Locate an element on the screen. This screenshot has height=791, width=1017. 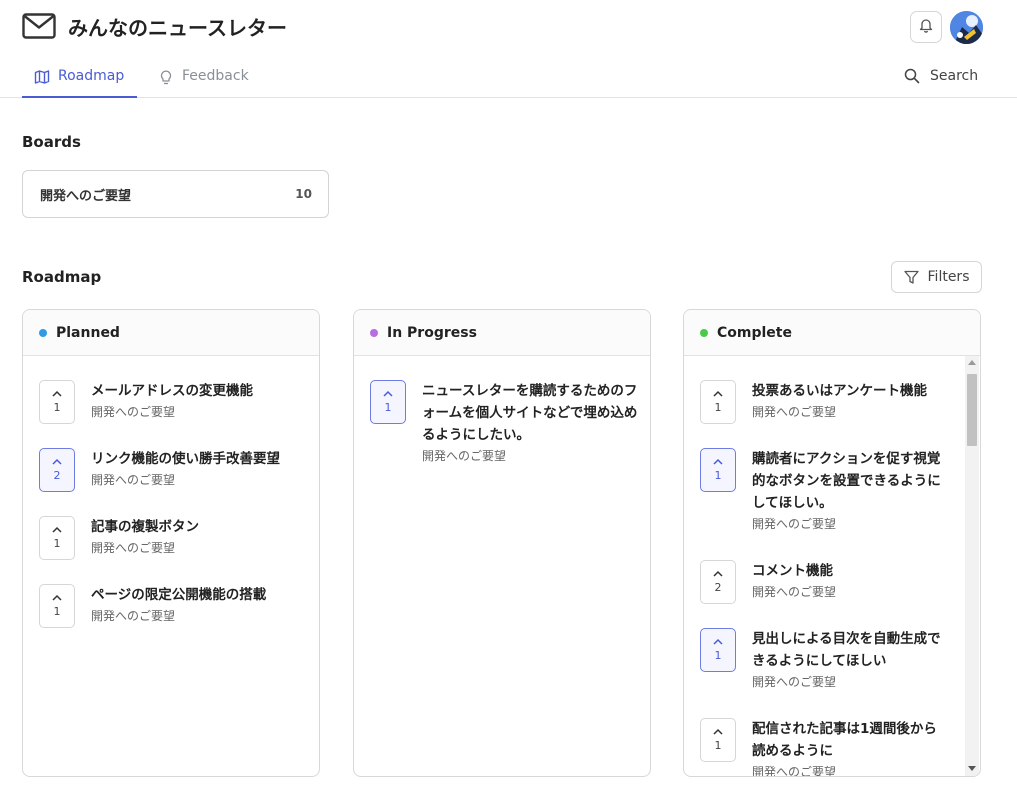
column-header: Complete is located at coordinates (832, 333).